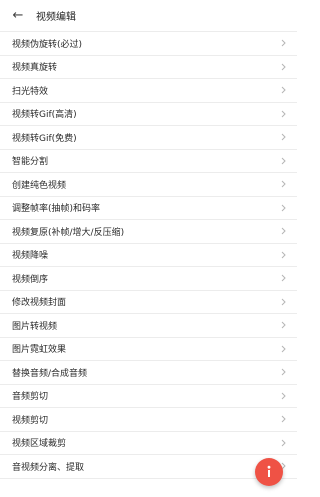 The height and width of the screenshot is (497, 320). I want to click on menu-item-label: 智能分割, so click(30, 162).